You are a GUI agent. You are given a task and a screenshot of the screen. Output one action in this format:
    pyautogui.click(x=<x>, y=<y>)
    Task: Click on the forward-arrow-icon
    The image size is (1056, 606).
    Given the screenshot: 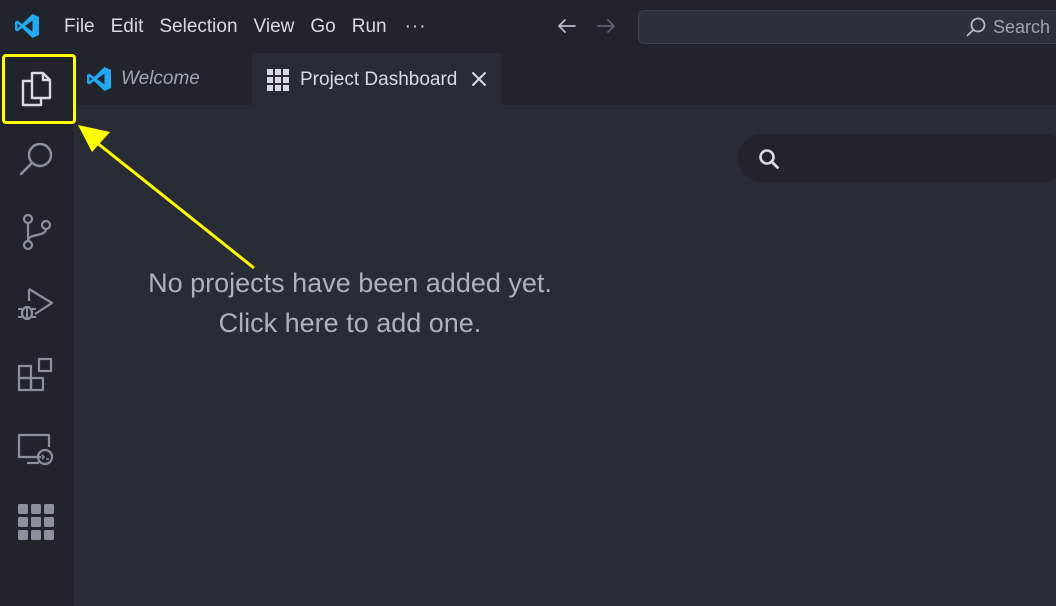 What is the action you would take?
    pyautogui.click(x=606, y=26)
    